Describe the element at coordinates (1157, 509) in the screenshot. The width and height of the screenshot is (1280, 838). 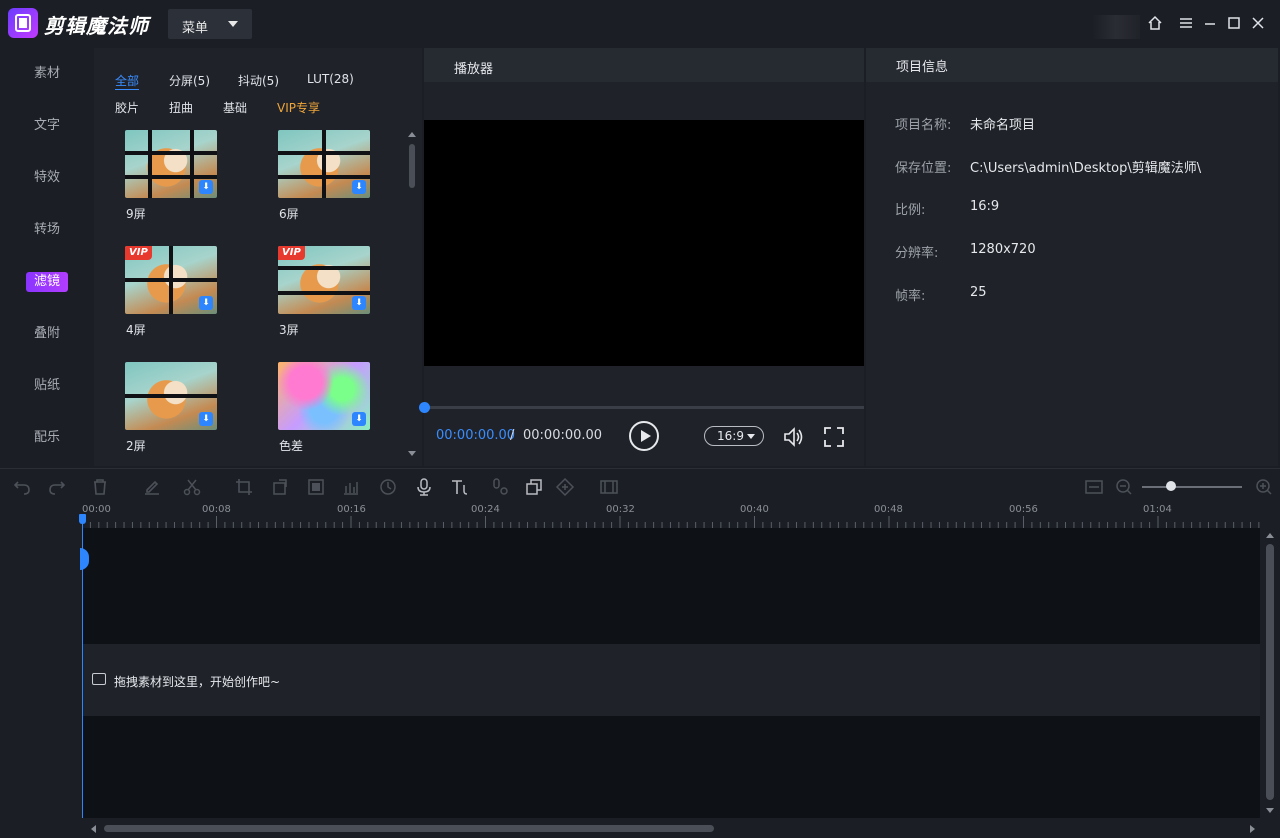
I see `tick-label: 01:04` at that location.